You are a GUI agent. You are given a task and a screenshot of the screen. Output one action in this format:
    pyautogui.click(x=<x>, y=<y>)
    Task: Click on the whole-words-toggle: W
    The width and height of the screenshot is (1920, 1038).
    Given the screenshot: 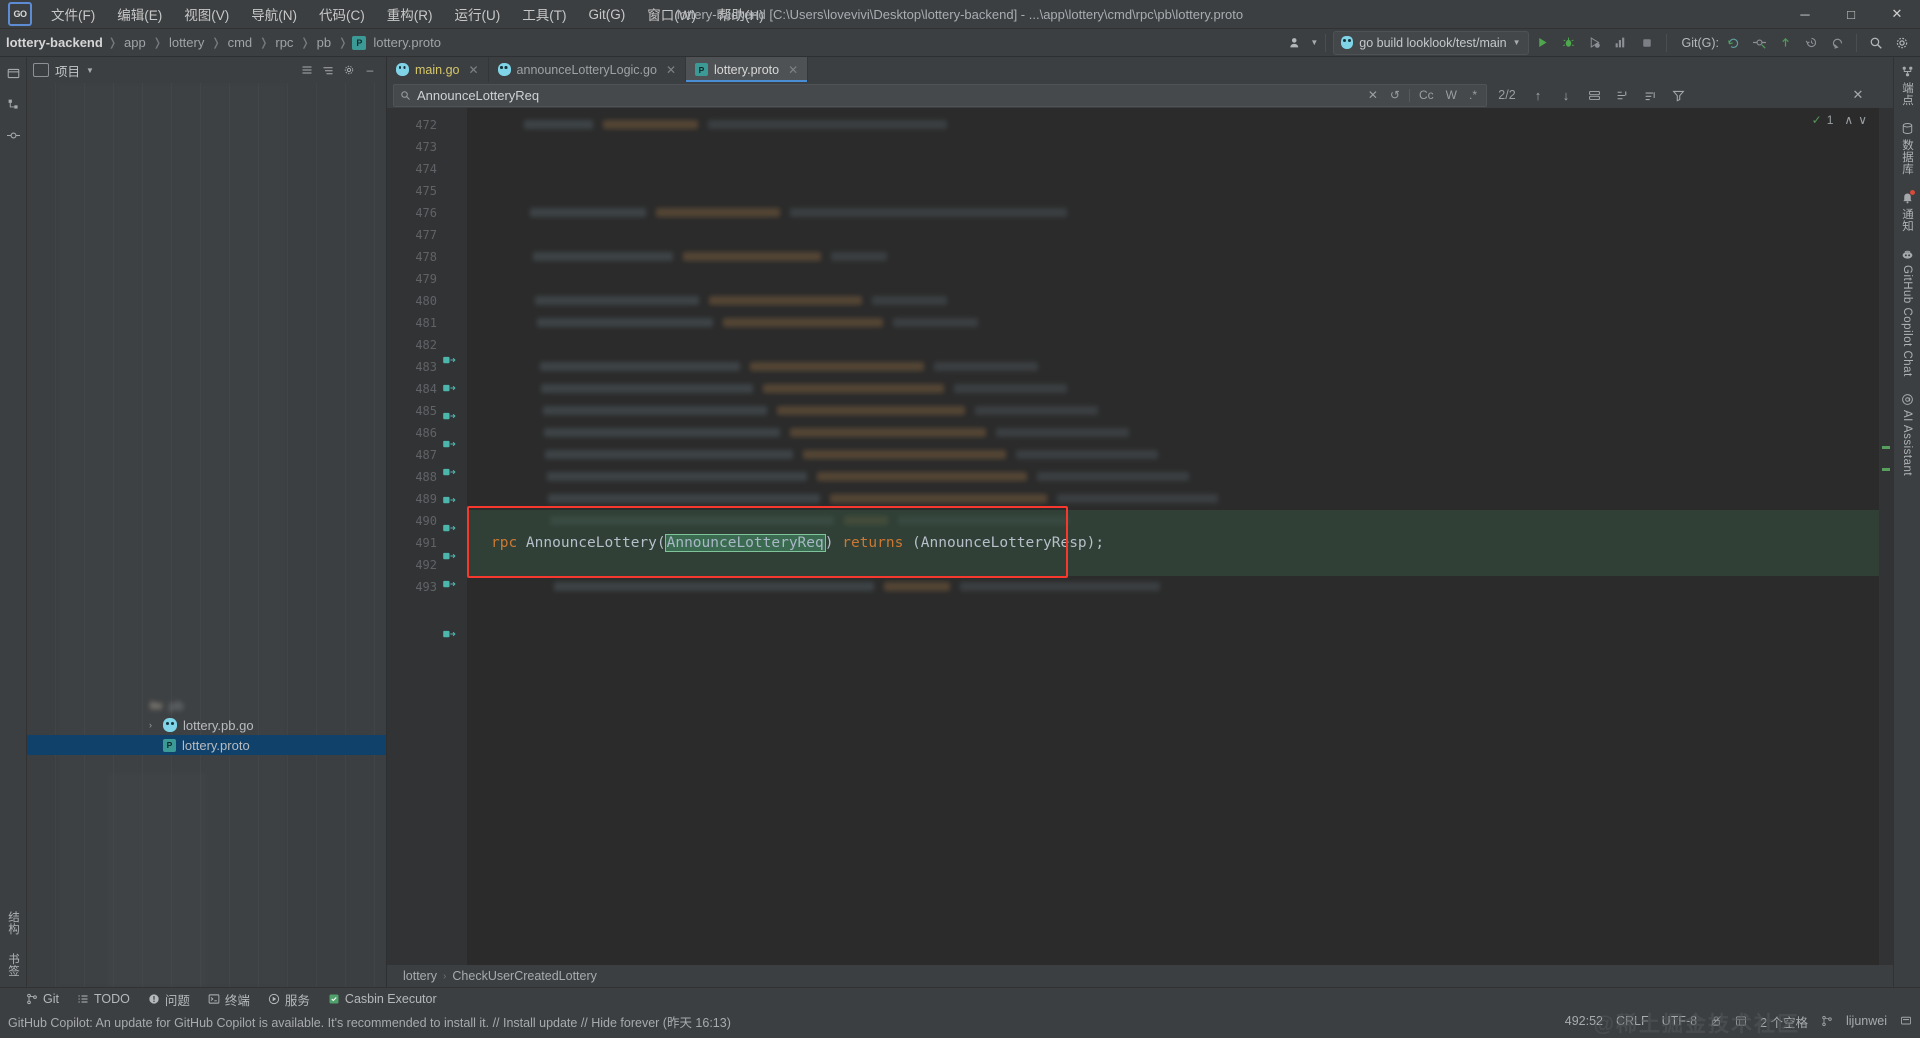 What is the action you would take?
    pyautogui.click(x=1451, y=95)
    